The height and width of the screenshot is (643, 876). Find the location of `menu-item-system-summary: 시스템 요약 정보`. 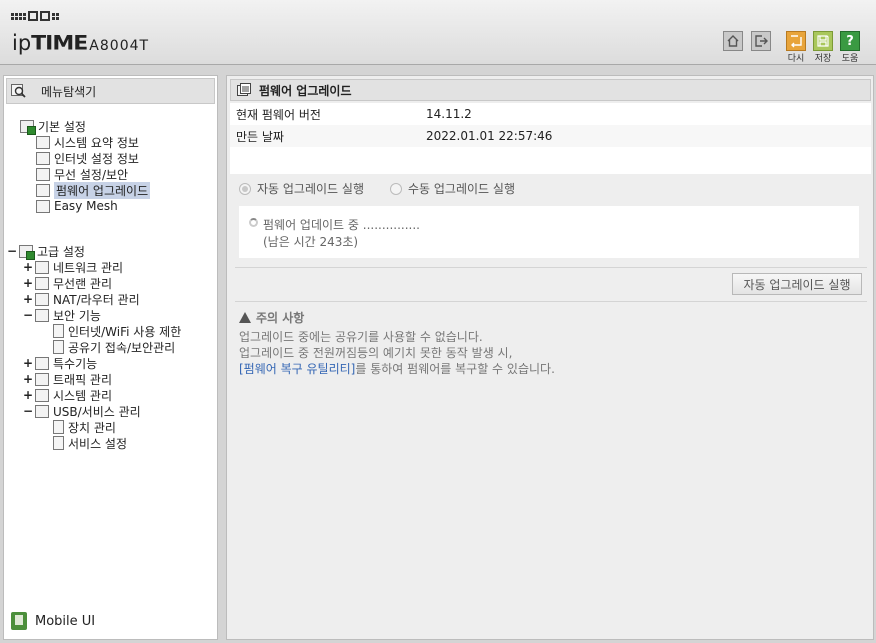

menu-item-system-summary: 시스템 요약 정보 is located at coordinates (87, 142).